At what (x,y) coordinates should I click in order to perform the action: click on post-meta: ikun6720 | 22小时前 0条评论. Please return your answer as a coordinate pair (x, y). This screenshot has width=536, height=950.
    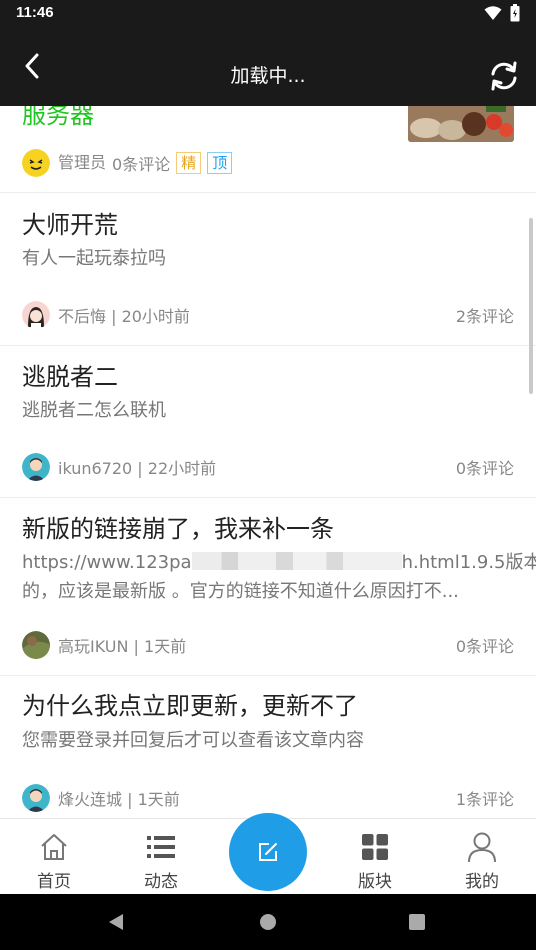
    Looking at the image, I should click on (268, 467).